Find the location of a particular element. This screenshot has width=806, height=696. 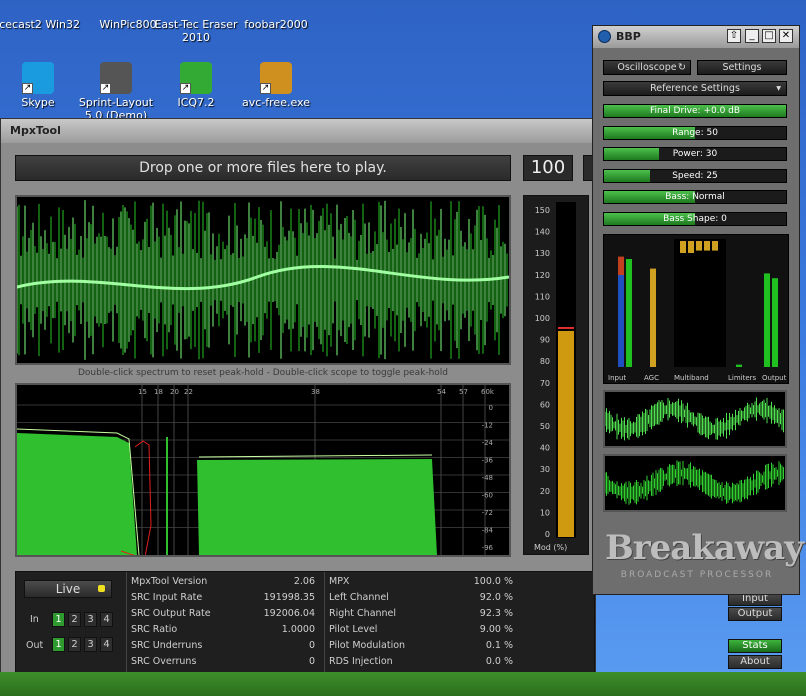

about-button: About is located at coordinates (755, 662).